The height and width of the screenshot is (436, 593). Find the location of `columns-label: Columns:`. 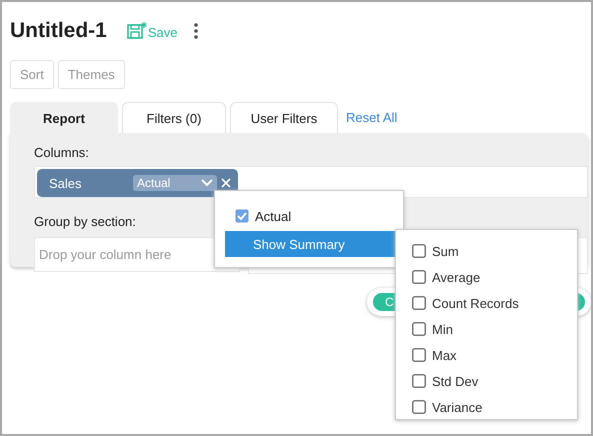

columns-label: Columns: is located at coordinates (61, 152).